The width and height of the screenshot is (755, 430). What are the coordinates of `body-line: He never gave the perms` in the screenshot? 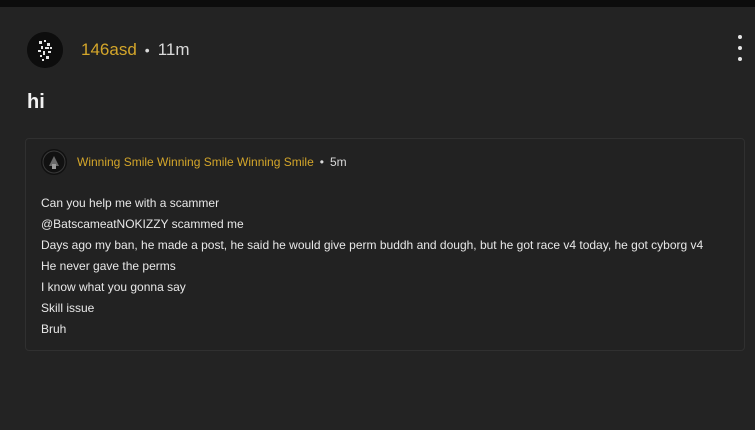 It's located at (108, 266).